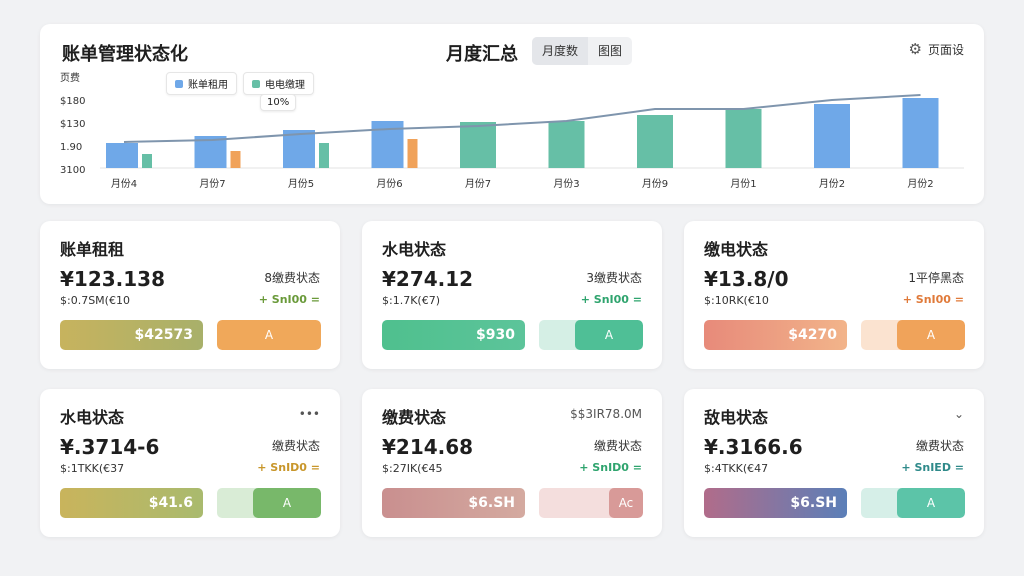  I want to click on card-title: 缴费状态, so click(414, 417).